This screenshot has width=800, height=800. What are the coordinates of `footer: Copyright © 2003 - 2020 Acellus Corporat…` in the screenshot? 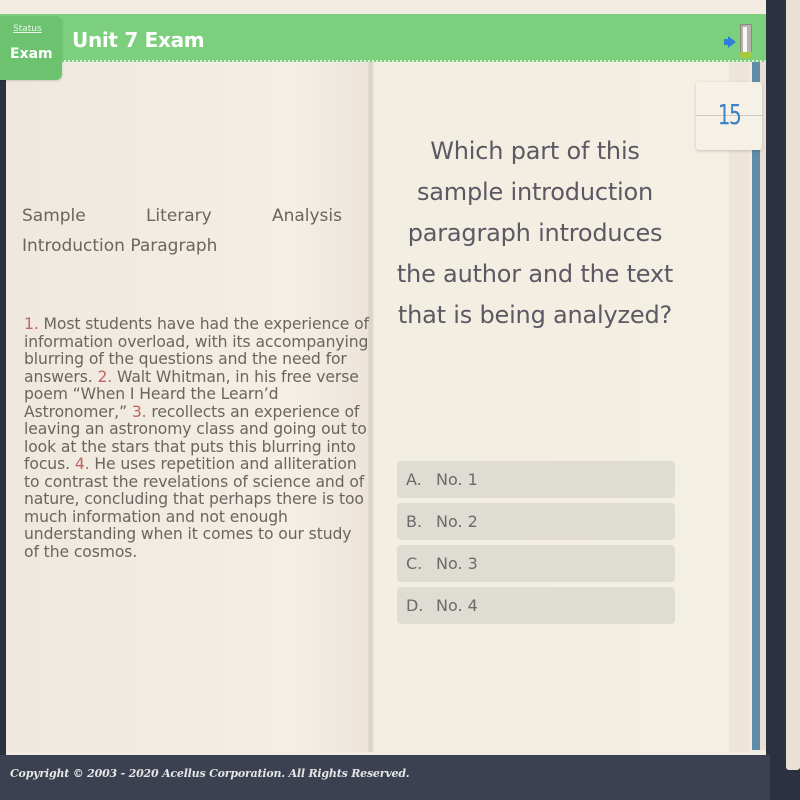 It's located at (385, 777).